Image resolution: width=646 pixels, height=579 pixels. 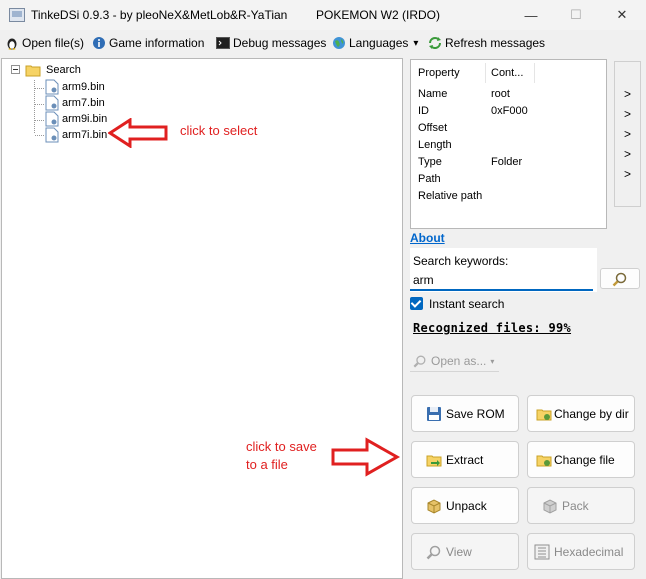 I want to click on save-rom-label: Save ROM, so click(x=475, y=413).